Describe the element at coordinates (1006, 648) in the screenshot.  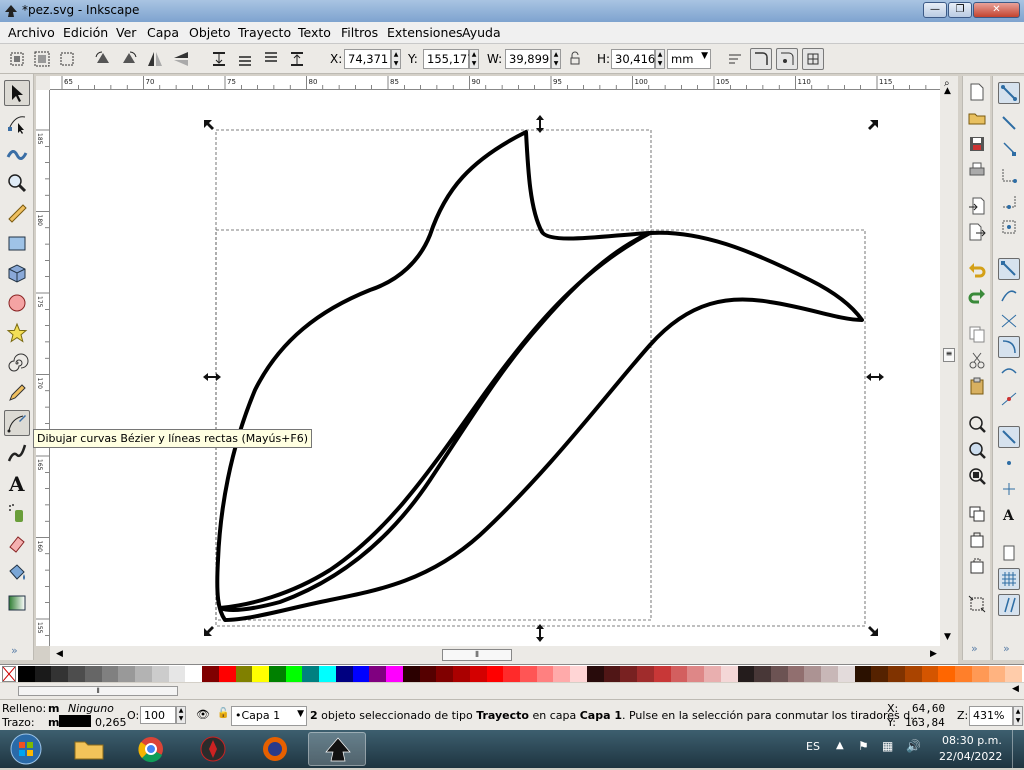
I see `expand-snap-icon: »` at that location.